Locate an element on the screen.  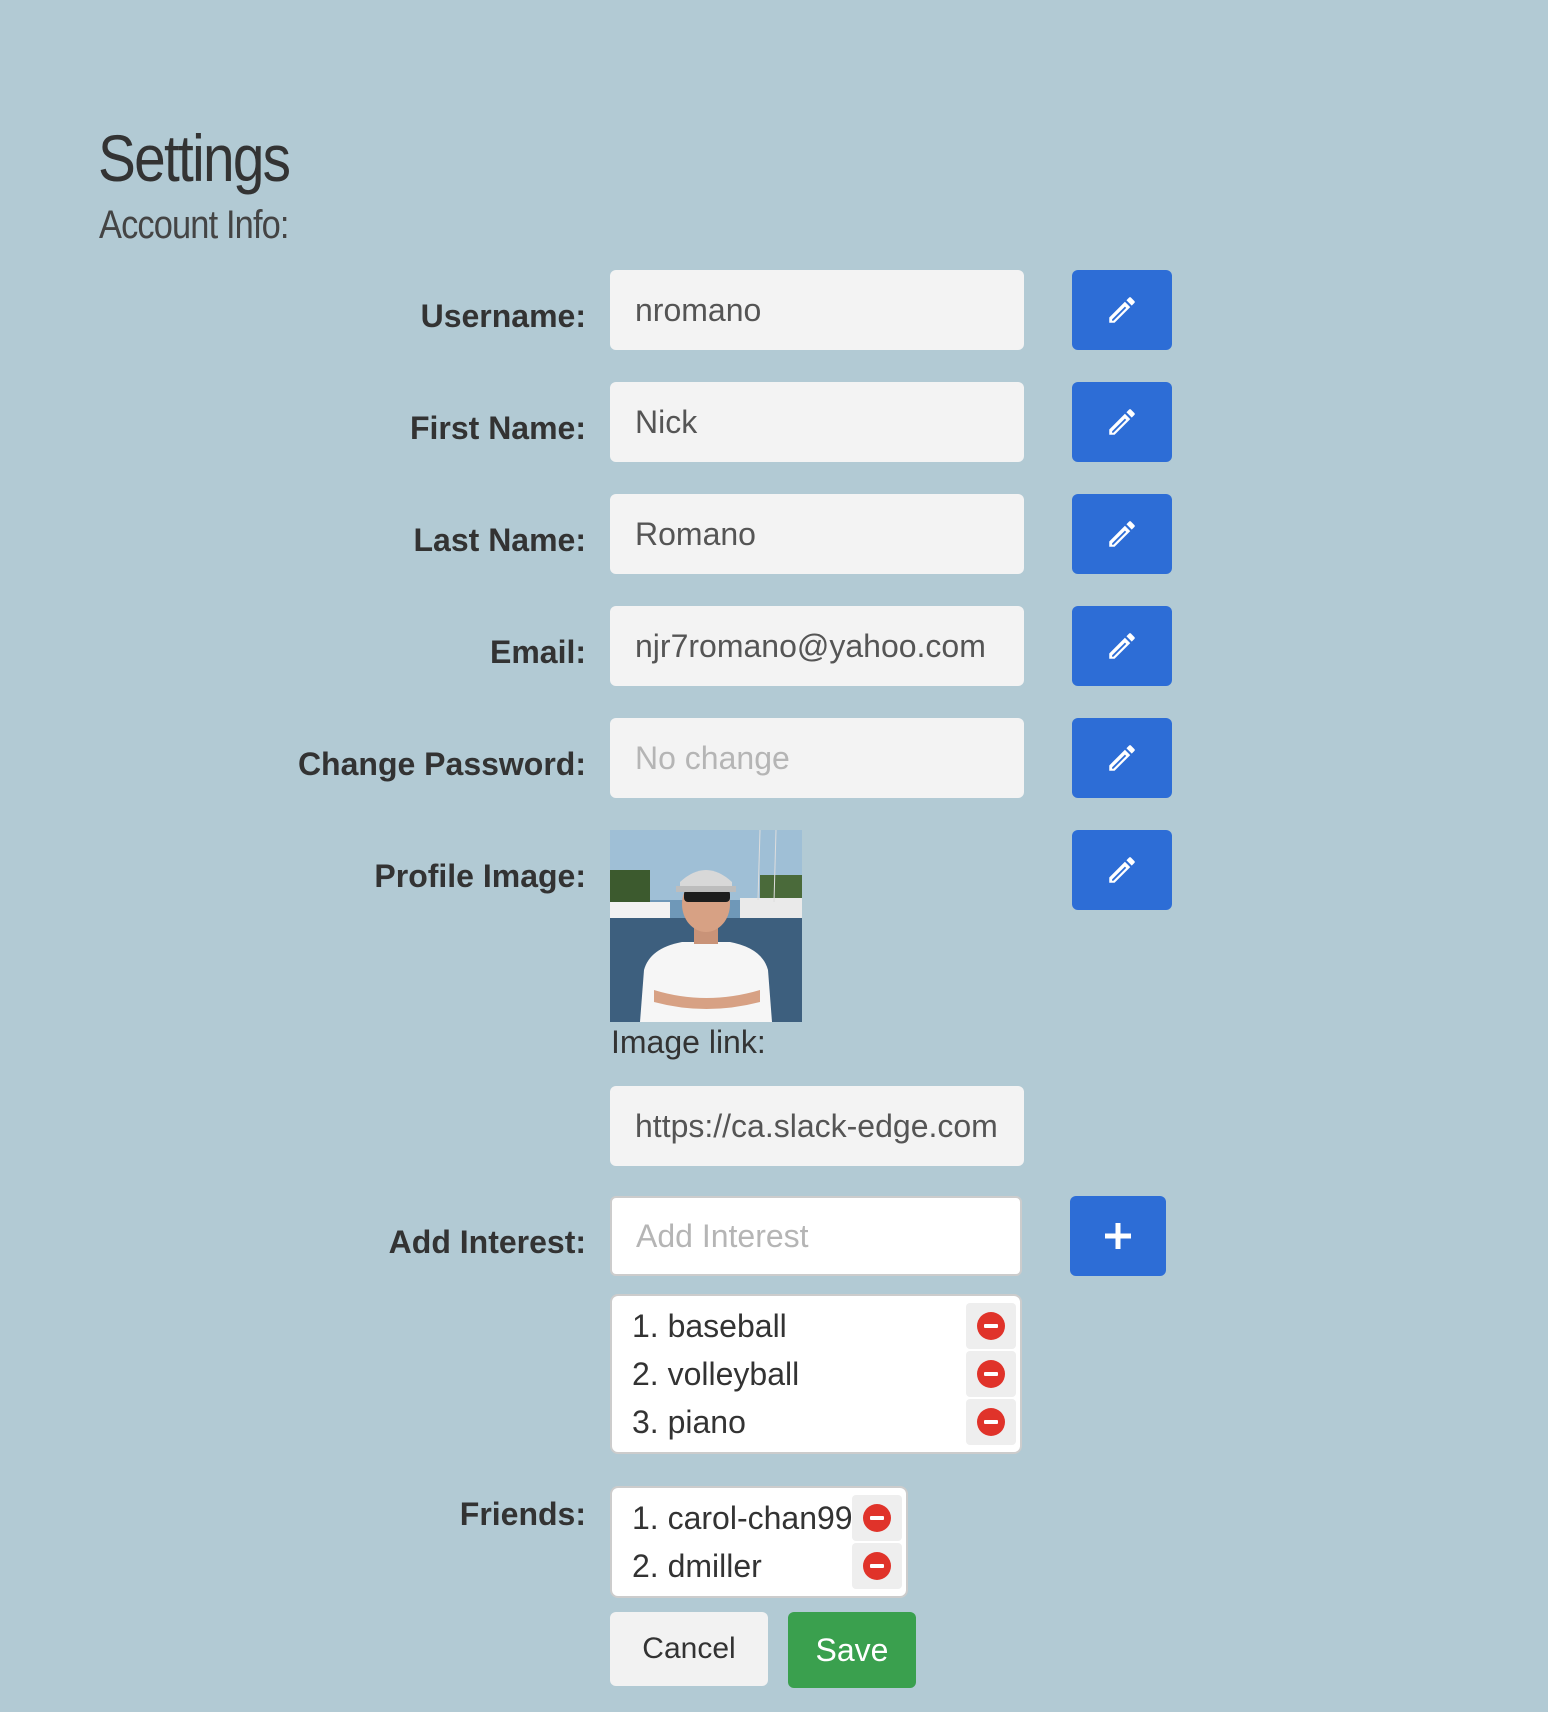
username-label: Username: is located at coordinates (503, 316).